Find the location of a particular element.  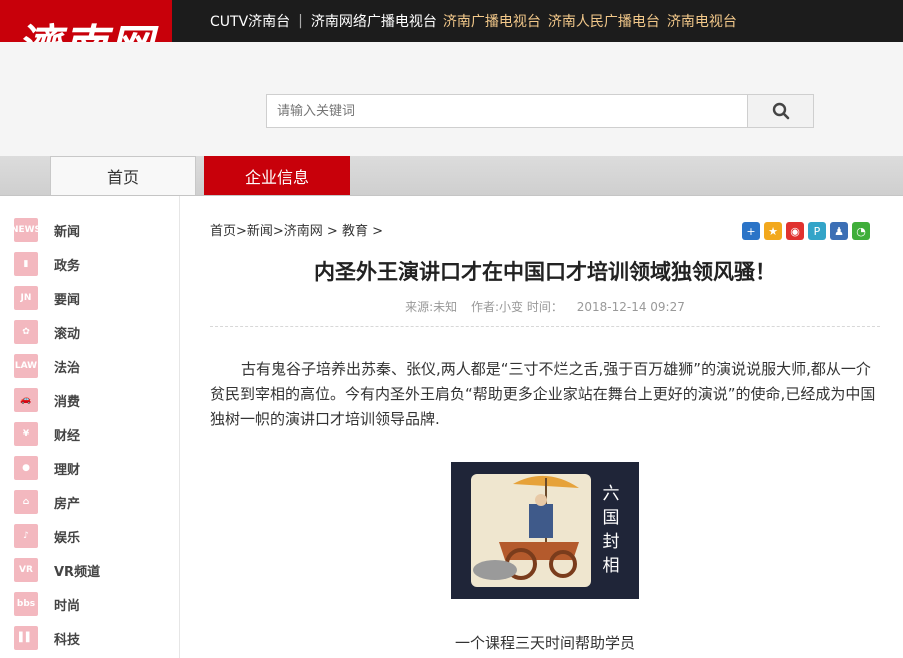

sidebar-item-label: VR频道 is located at coordinates (77, 572).